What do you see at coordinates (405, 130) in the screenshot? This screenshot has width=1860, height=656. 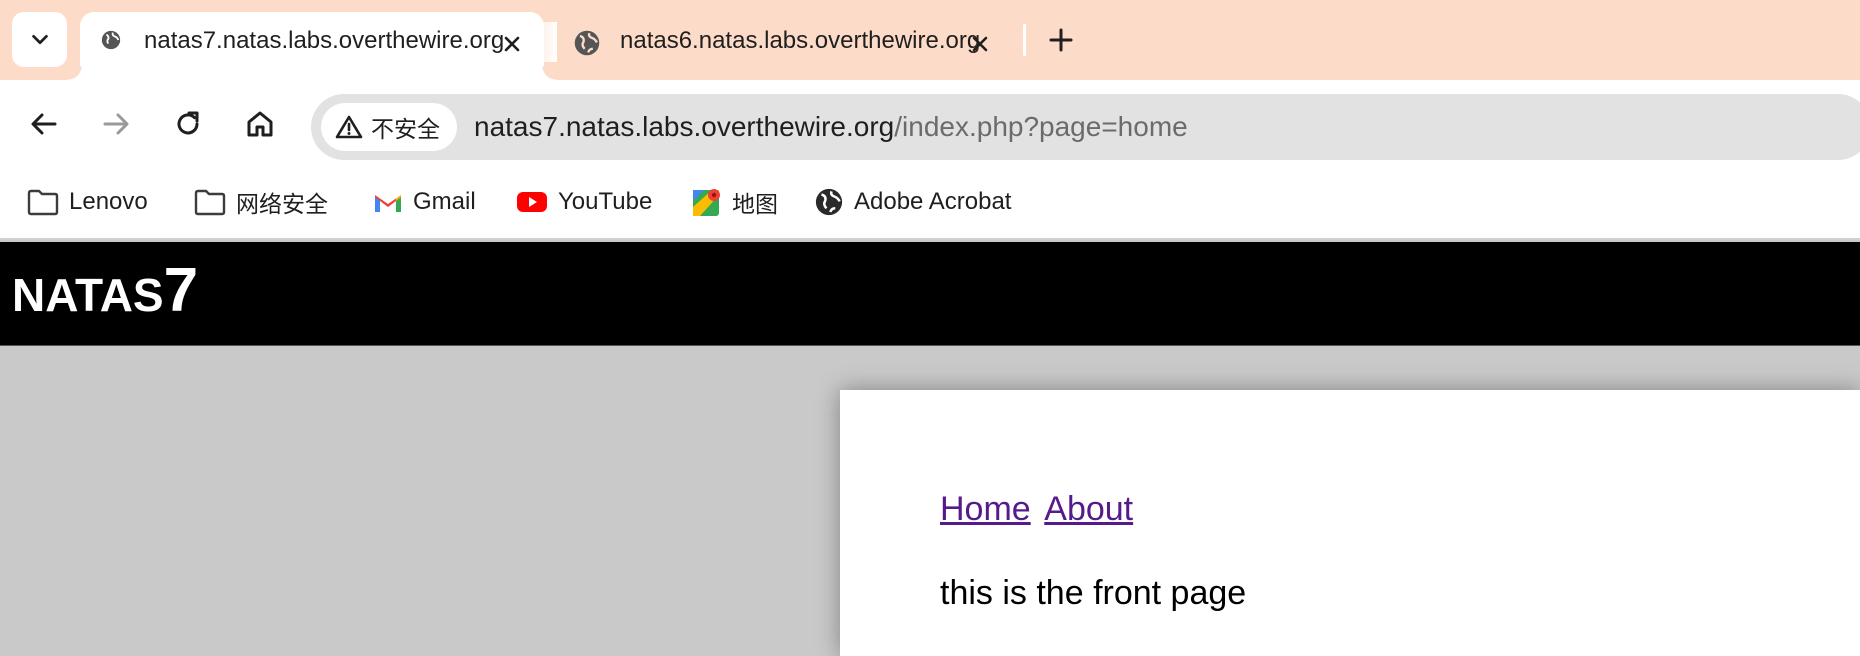 I see `security-label: 不安全` at bounding box center [405, 130].